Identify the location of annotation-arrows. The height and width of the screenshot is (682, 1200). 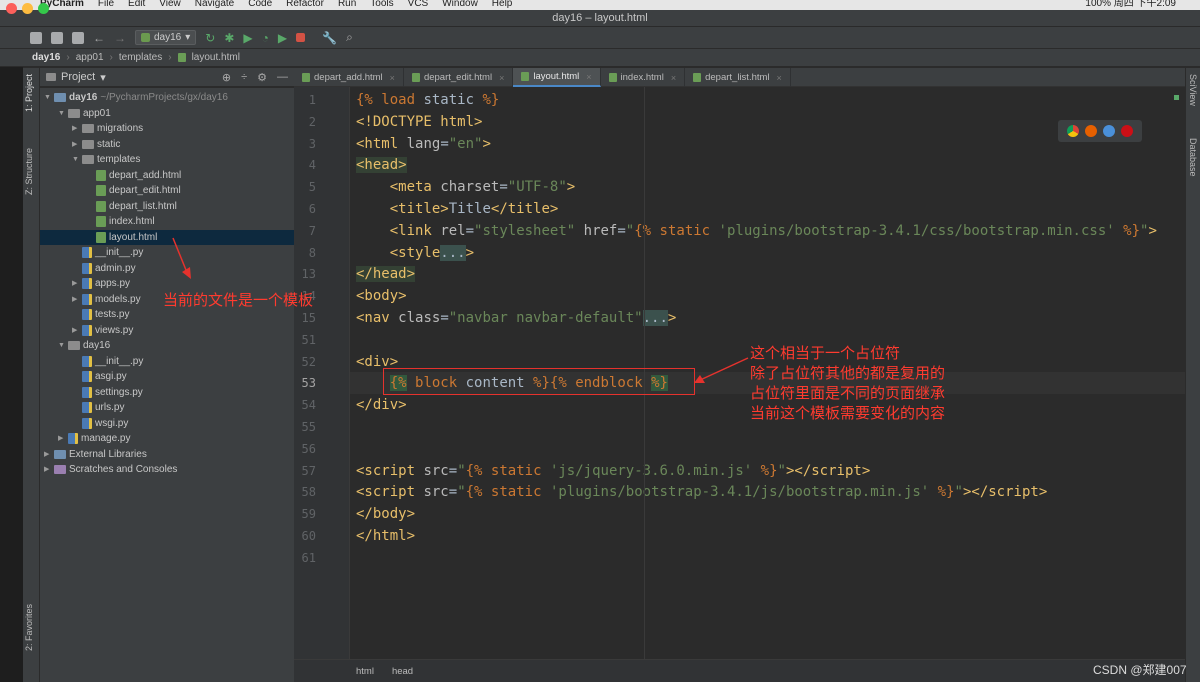
(460, 310).